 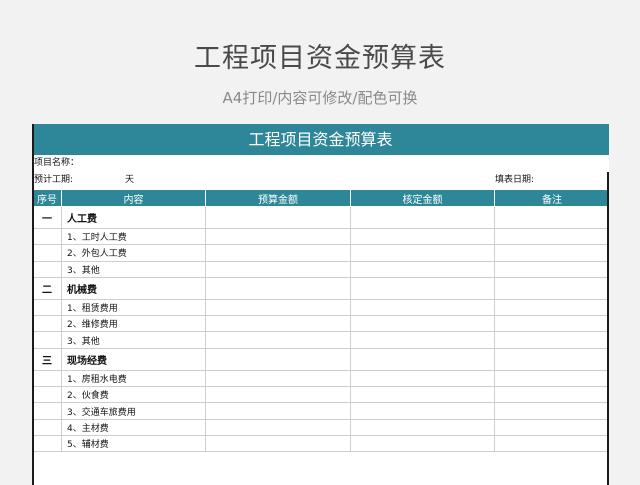 What do you see at coordinates (133, 411) in the screenshot?
I see `content-cell: 3、交通车旅费用` at bounding box center [133, 411].